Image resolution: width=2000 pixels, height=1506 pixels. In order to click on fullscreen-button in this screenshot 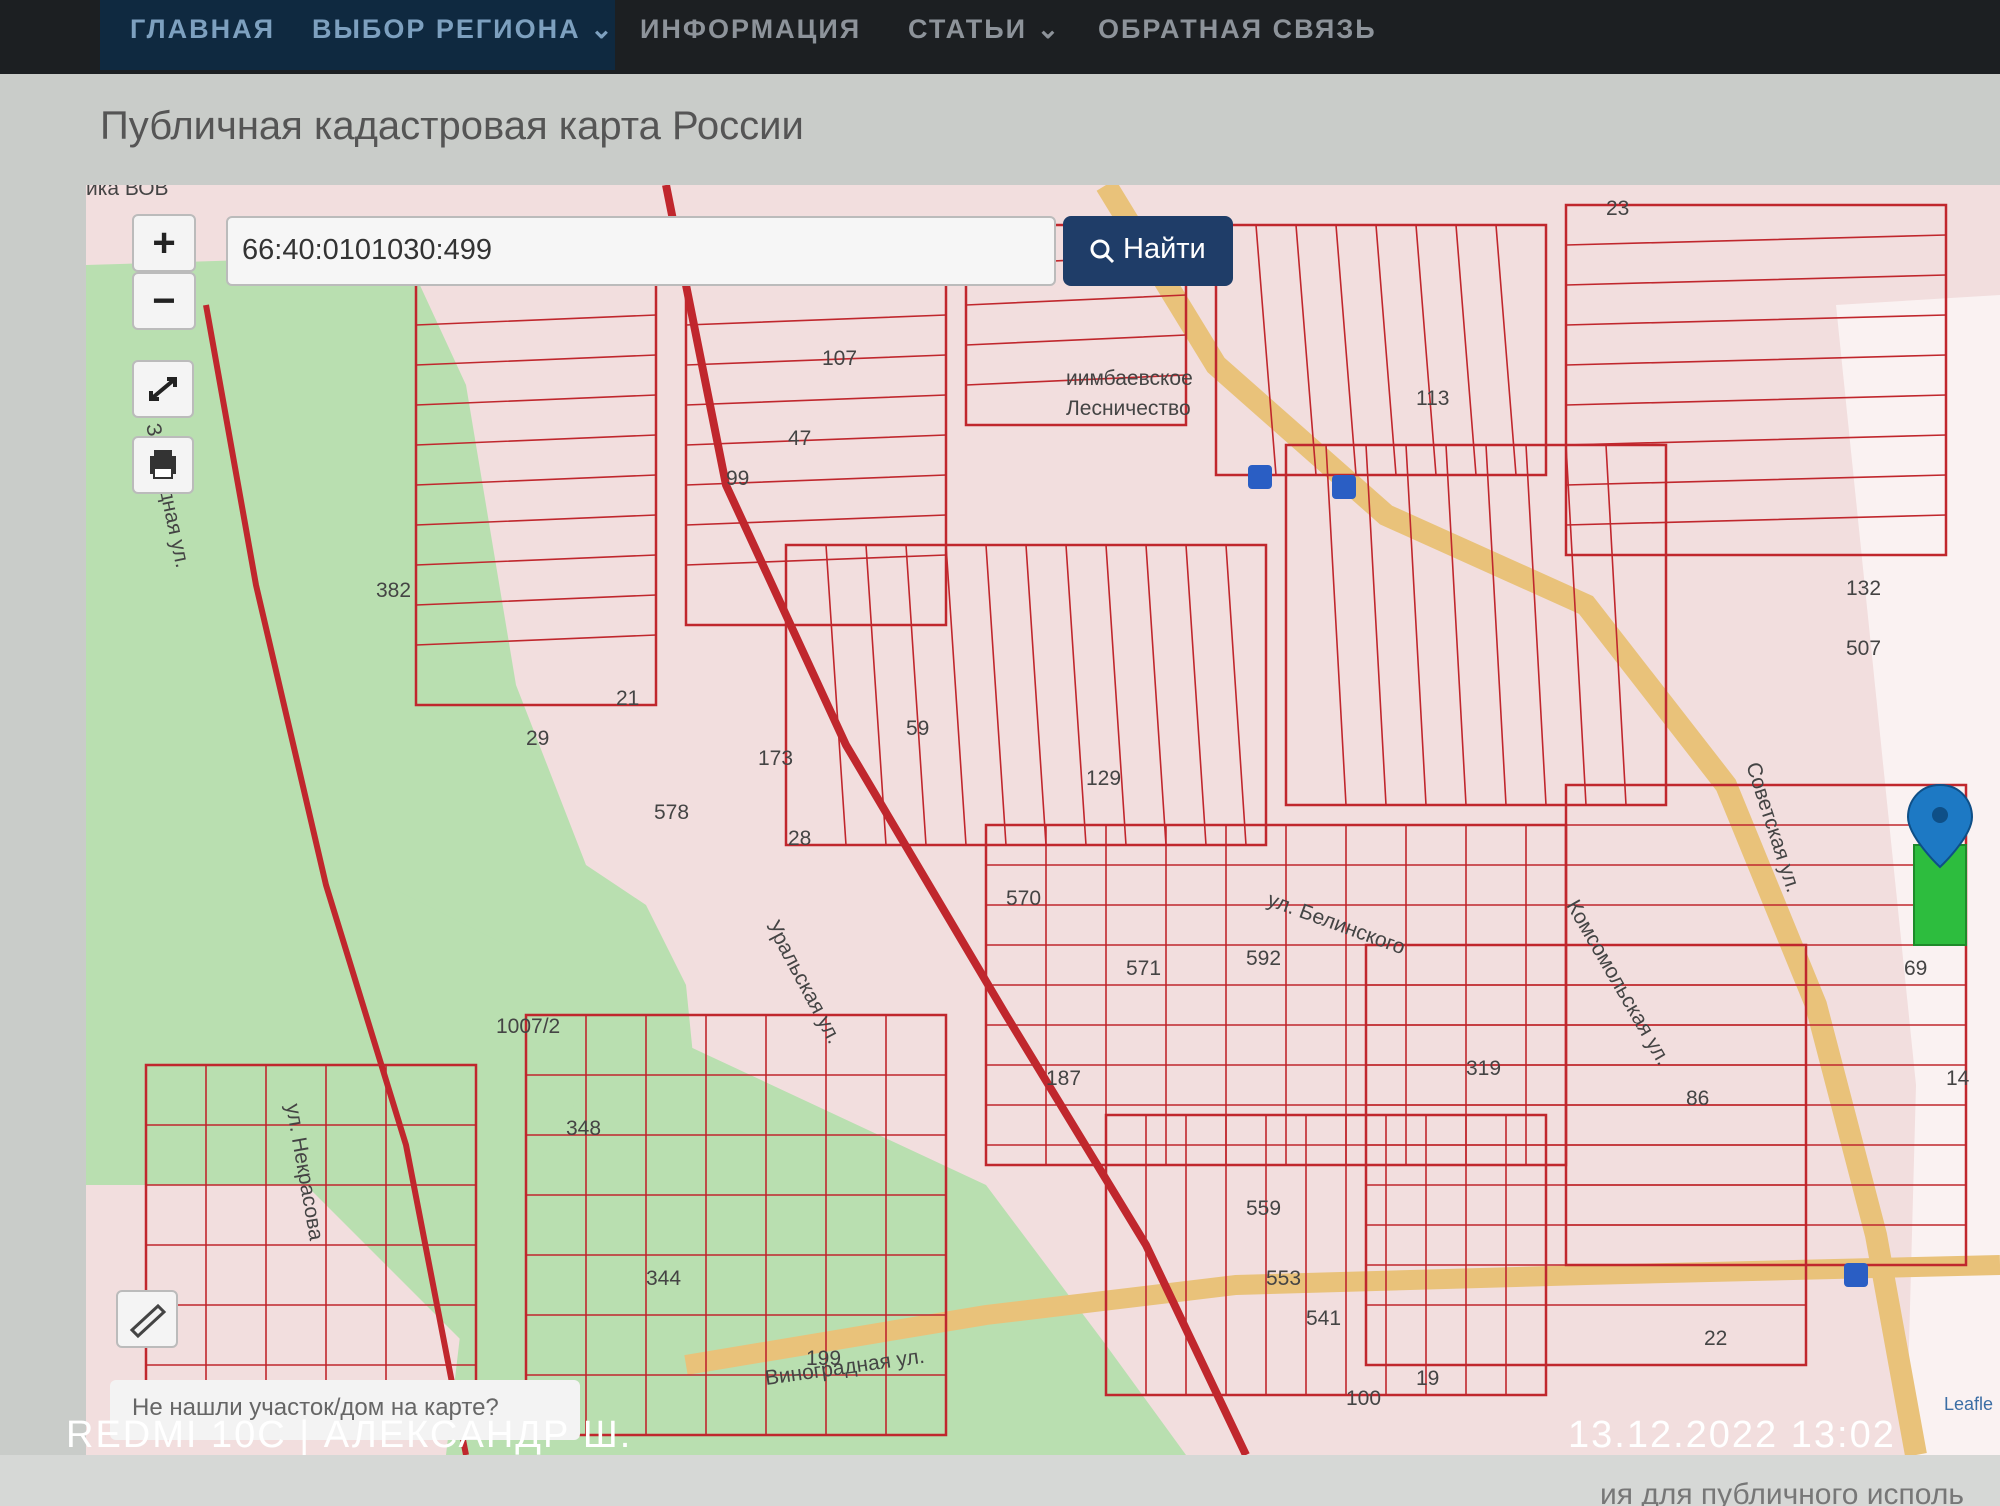, I will do `click(163, 389)`.